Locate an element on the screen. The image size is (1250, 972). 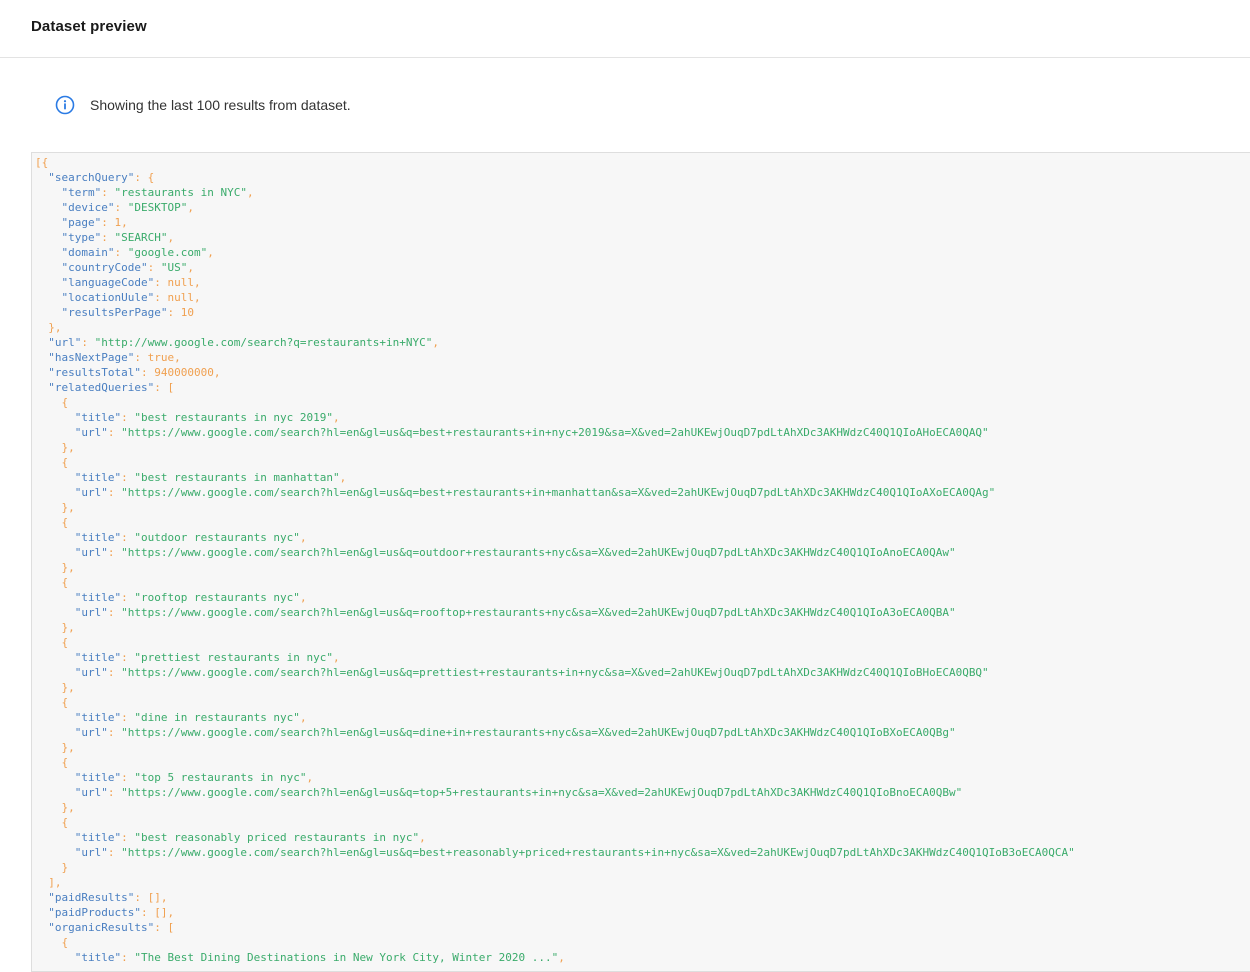
json-key: "paidProducts" is located at coordinates (94, 912).